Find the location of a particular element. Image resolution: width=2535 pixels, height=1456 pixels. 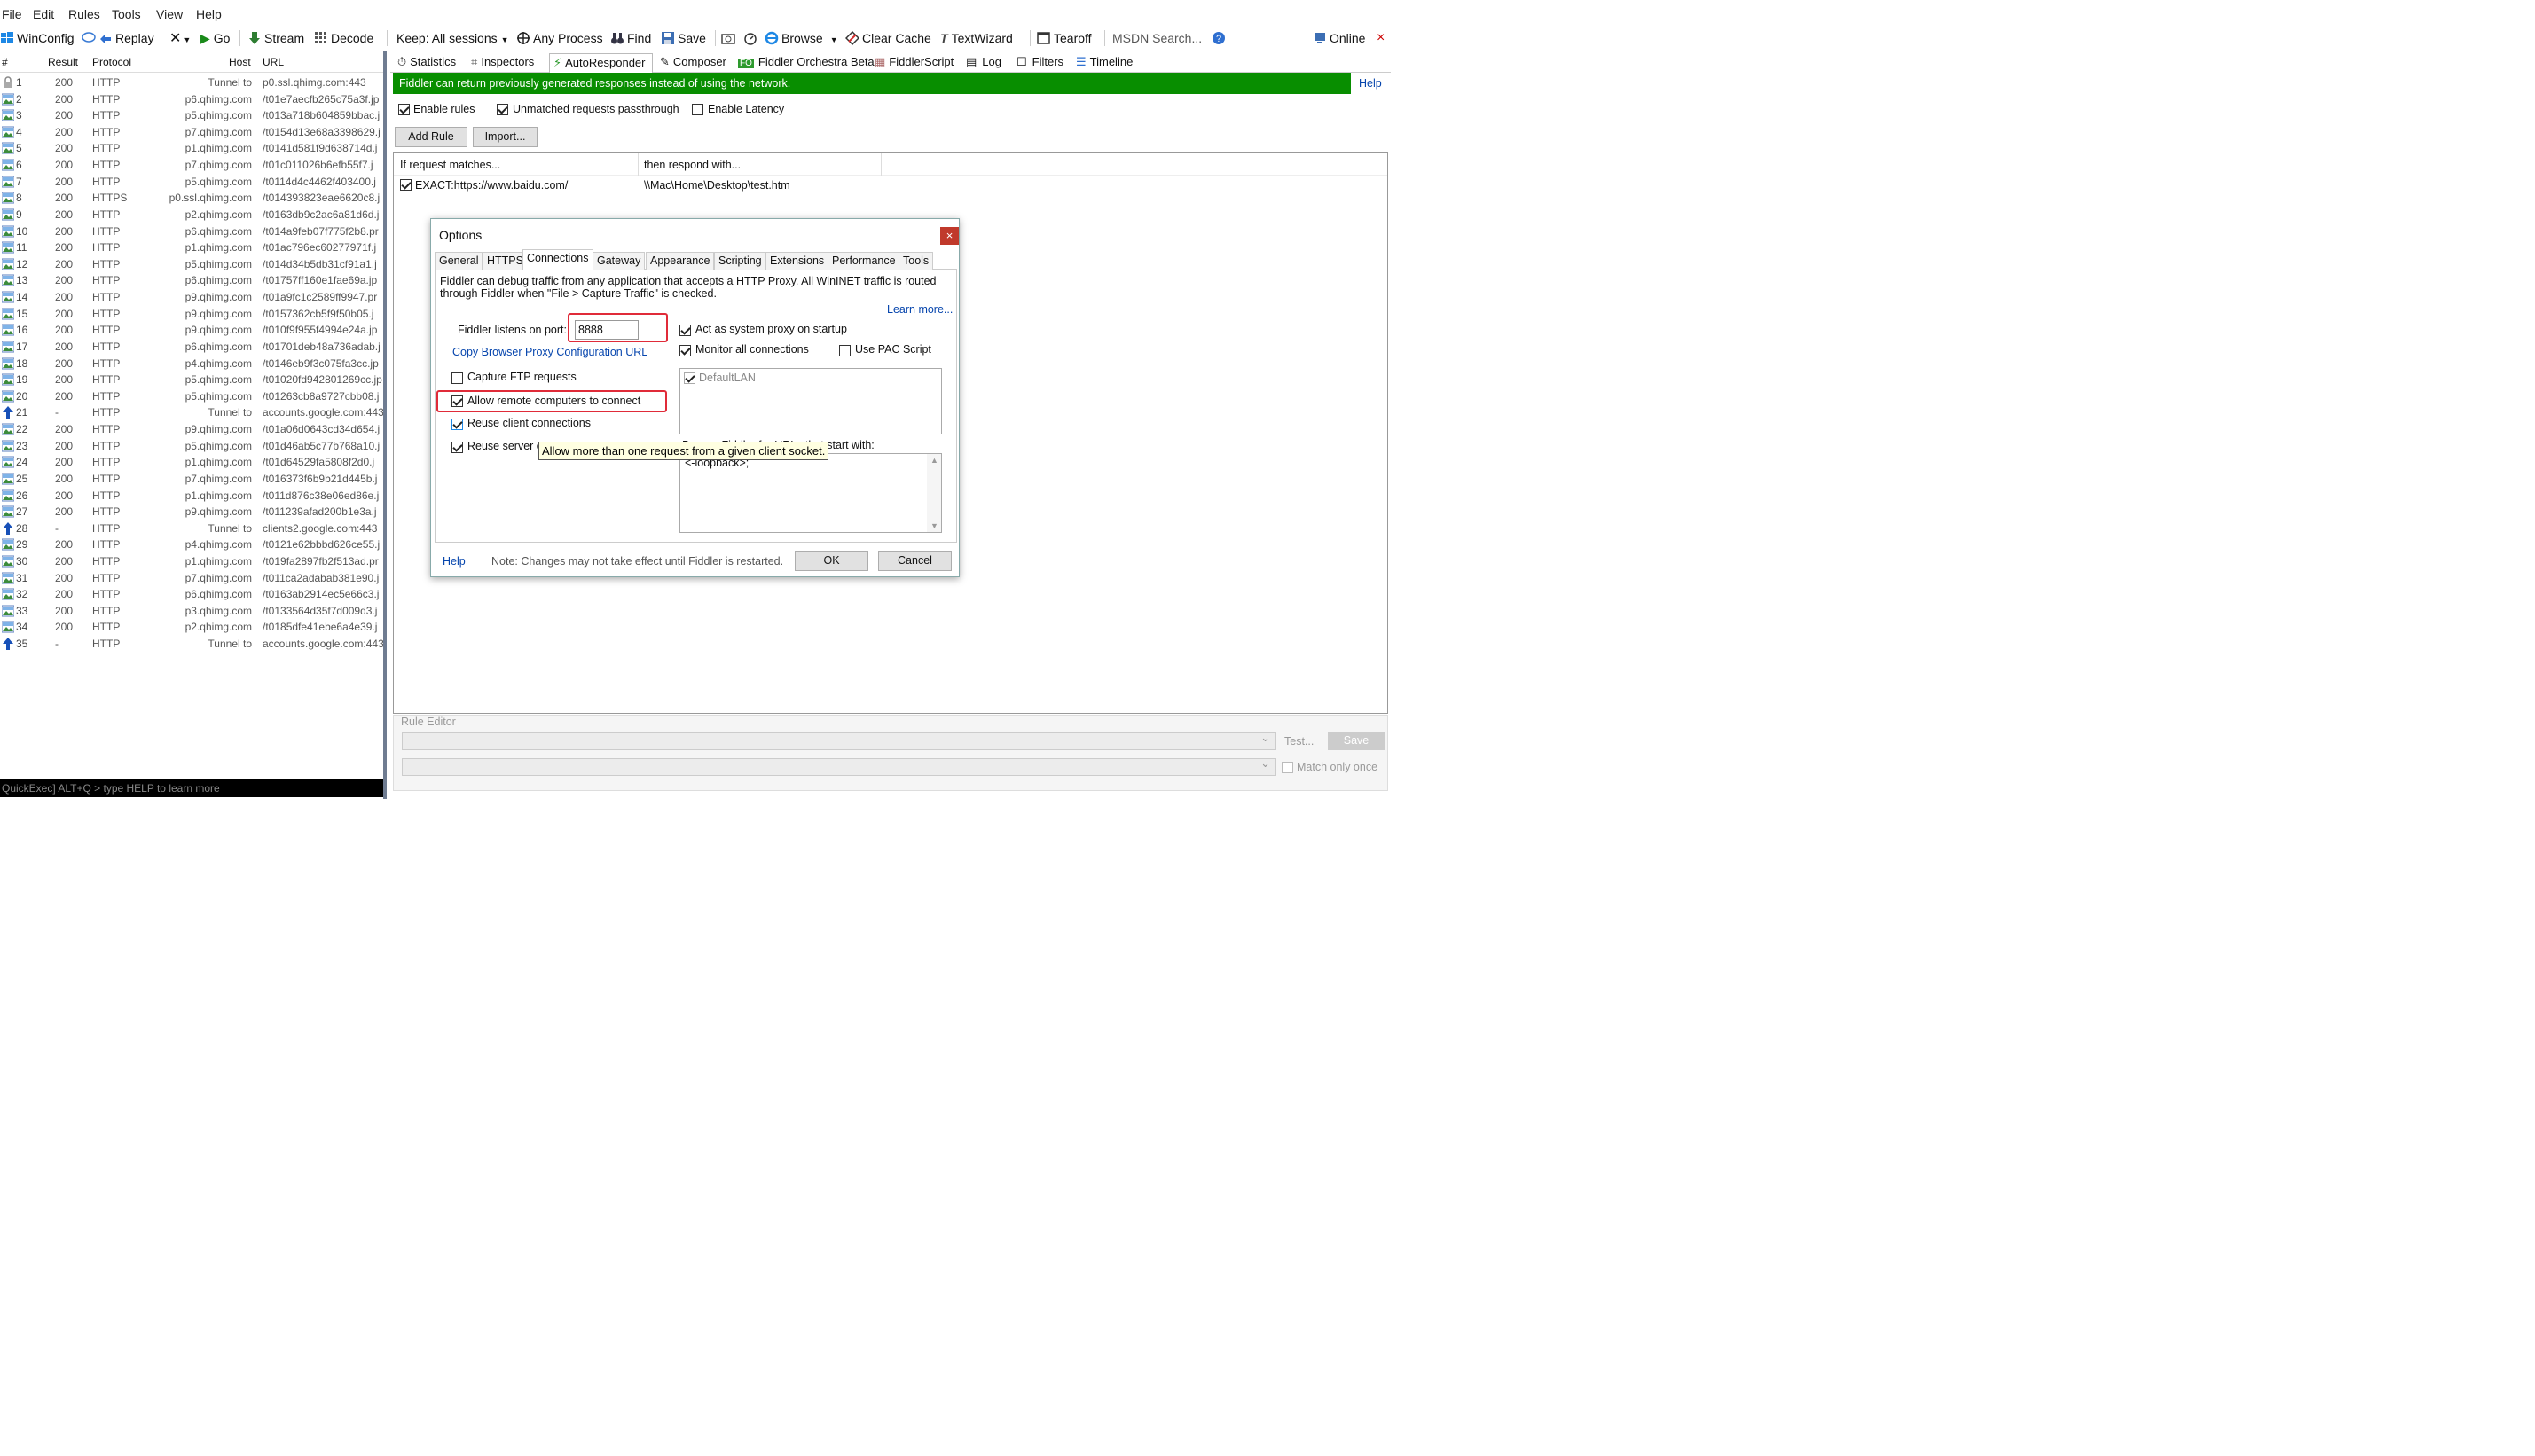

reuse-server-checkbox is located at coordinates (457, 447).